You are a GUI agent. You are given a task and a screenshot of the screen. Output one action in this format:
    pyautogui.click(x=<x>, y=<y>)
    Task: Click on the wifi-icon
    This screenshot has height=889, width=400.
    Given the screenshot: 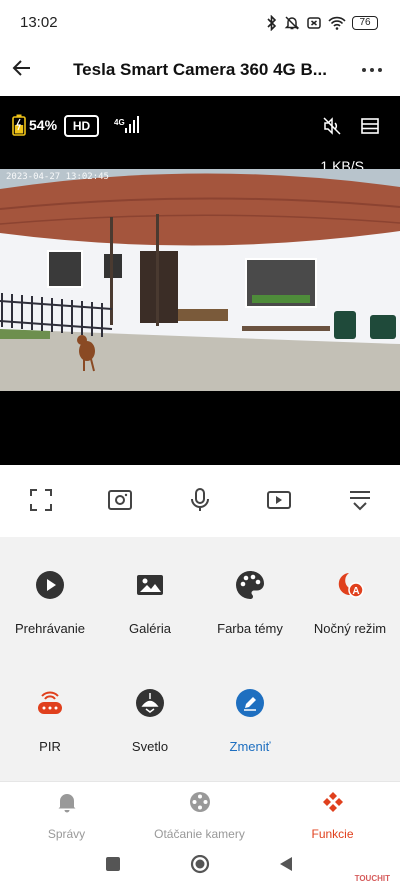 What is the action you would take?
    pyautogui.click(x=337, y=23)
    